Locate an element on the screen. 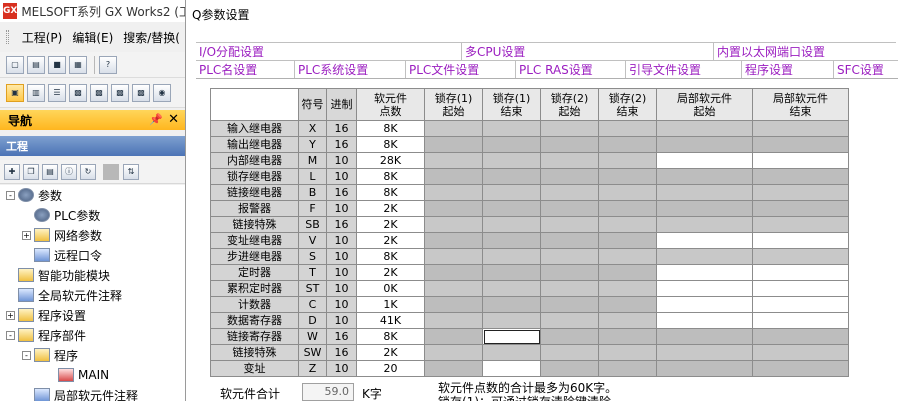  open-folder-icon: ▤ is located at coordinates (36, 64).